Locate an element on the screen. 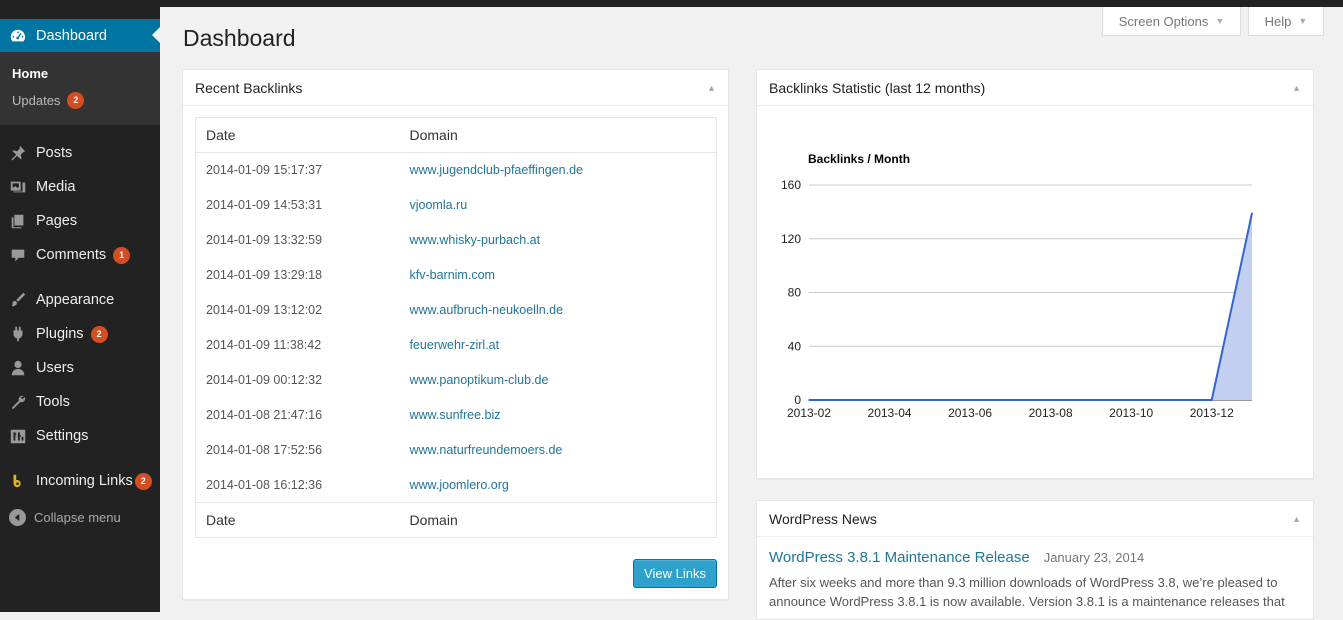 This screenshot has width=1343, height=620. menu-label: Dashboard is located at coordinates (71, 35).